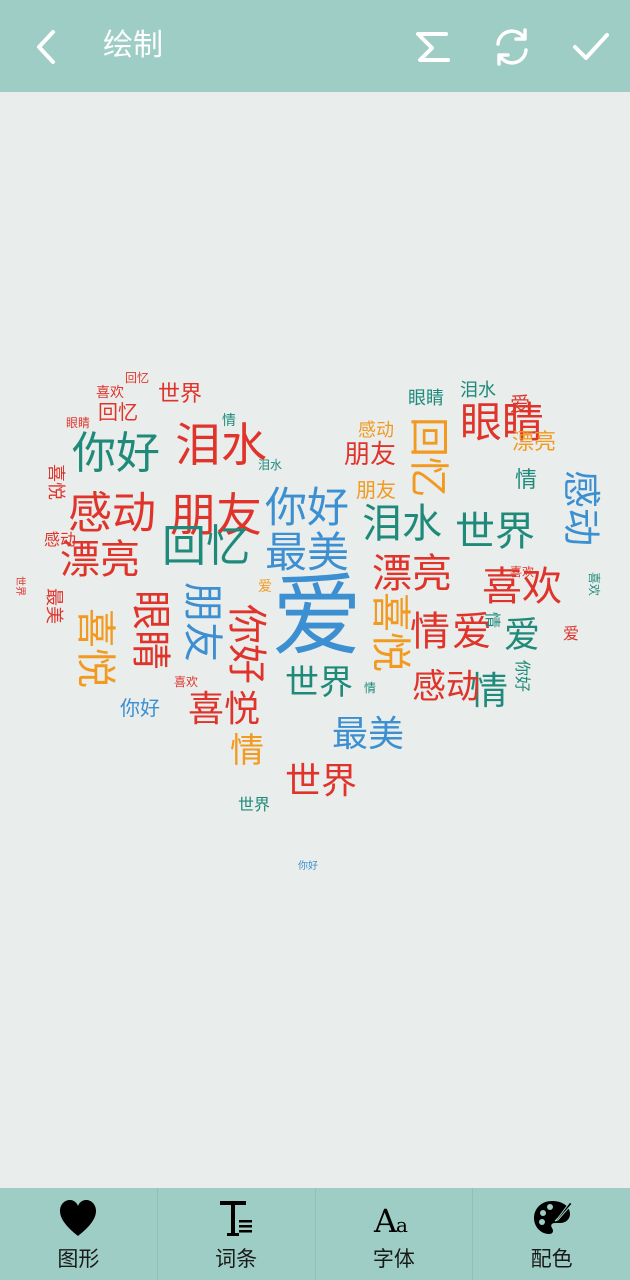 This screenshot has width=630, height=1280. What do you see at coordinates (236, 1218) in the screenshot?
I see `text-entry-icon` at bounding box center [236, 1218].